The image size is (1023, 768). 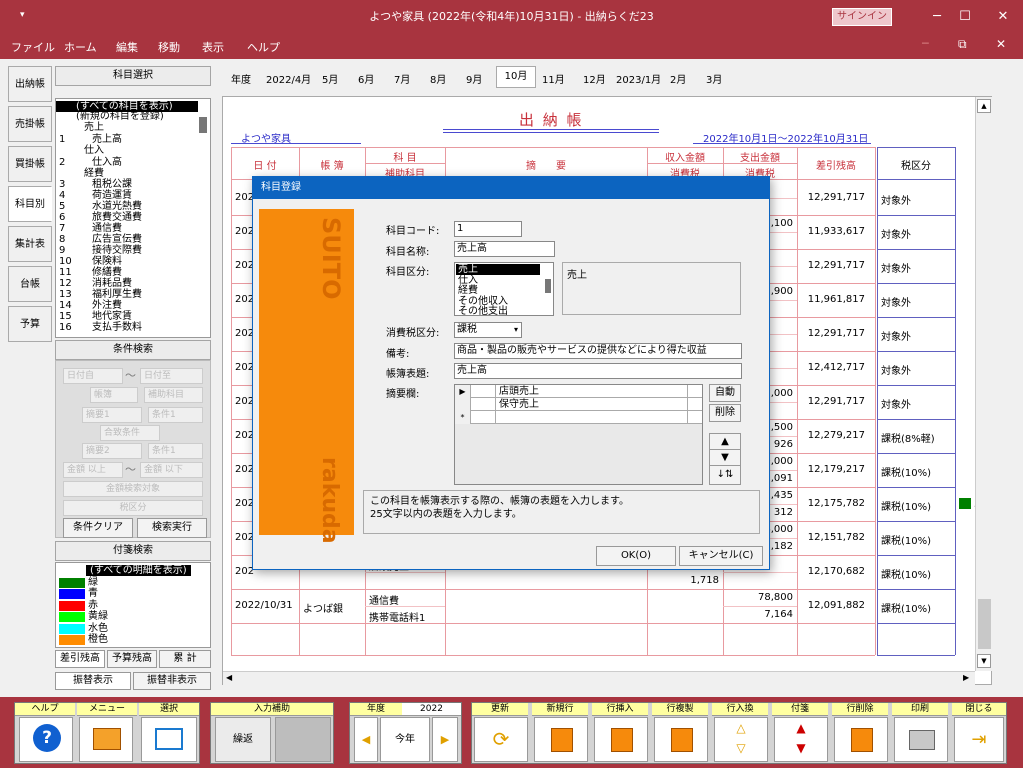 I want to click on summary-text: 保守売上, so click(x=519, y=404).